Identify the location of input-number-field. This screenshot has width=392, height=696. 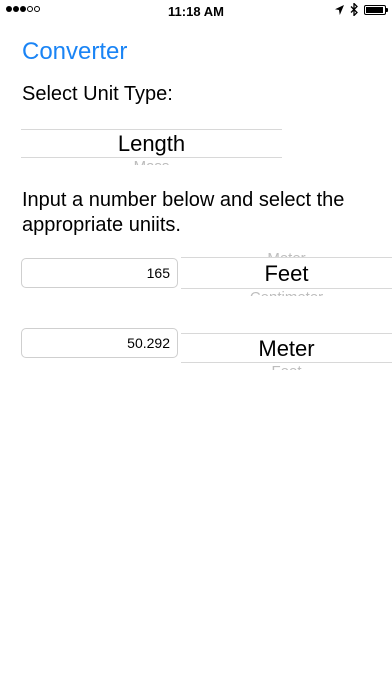
(99, 273).